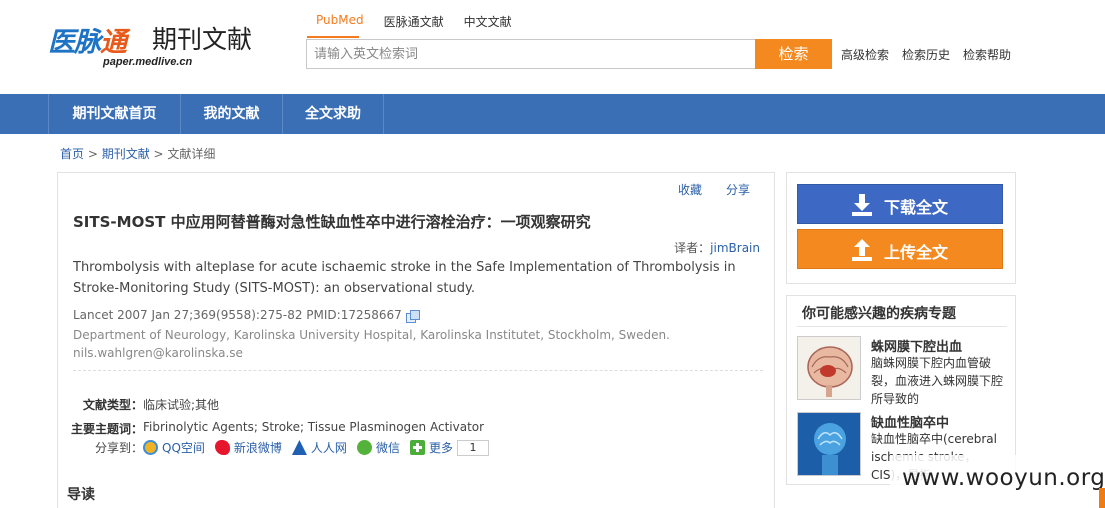 This screenshot has height=508, width=1105. I want to click on share-weibo-label: 新浪微博, so click(257, 448).